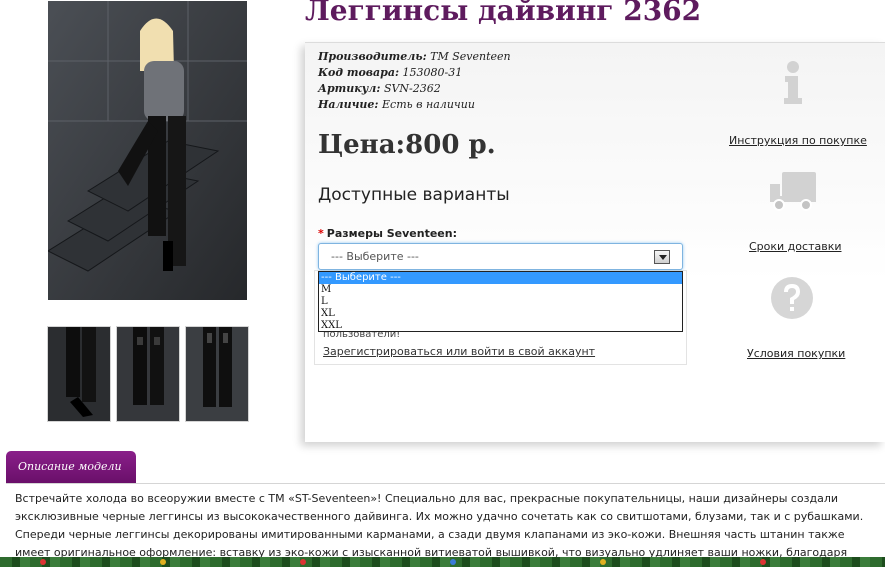 The width and height of the screenshot is (885, 567). I want to click on meta-value-sku: SVN-2362, so click(412, 88).